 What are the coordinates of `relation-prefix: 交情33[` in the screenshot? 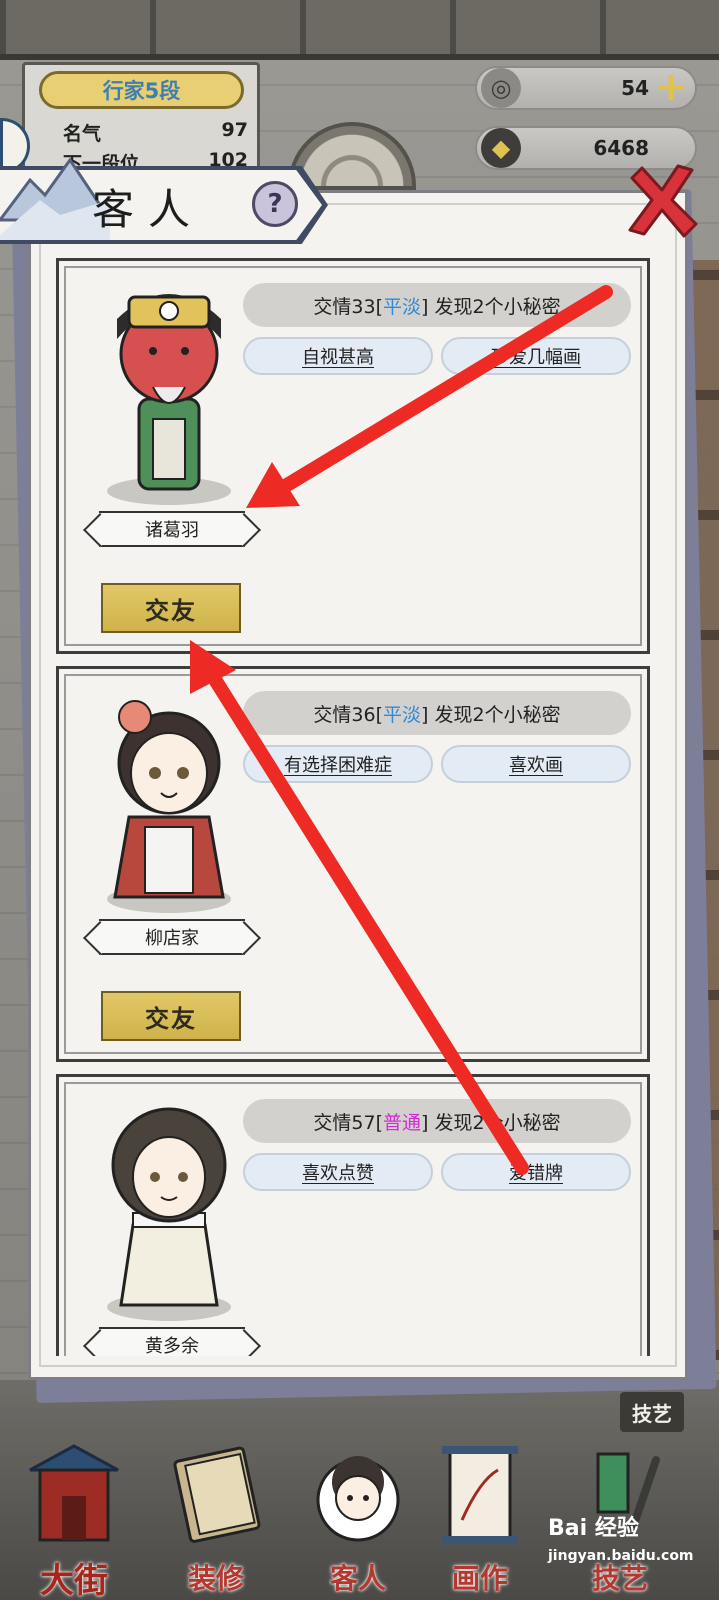 It's located at (348, 306).